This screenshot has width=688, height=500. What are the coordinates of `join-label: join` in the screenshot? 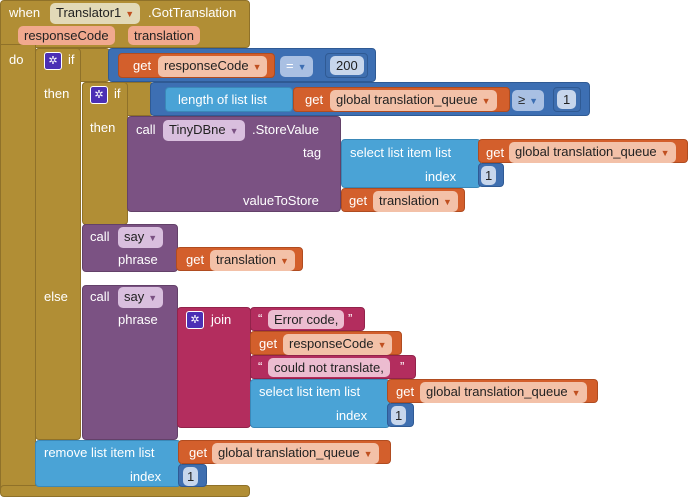 It's located at (221, 319).